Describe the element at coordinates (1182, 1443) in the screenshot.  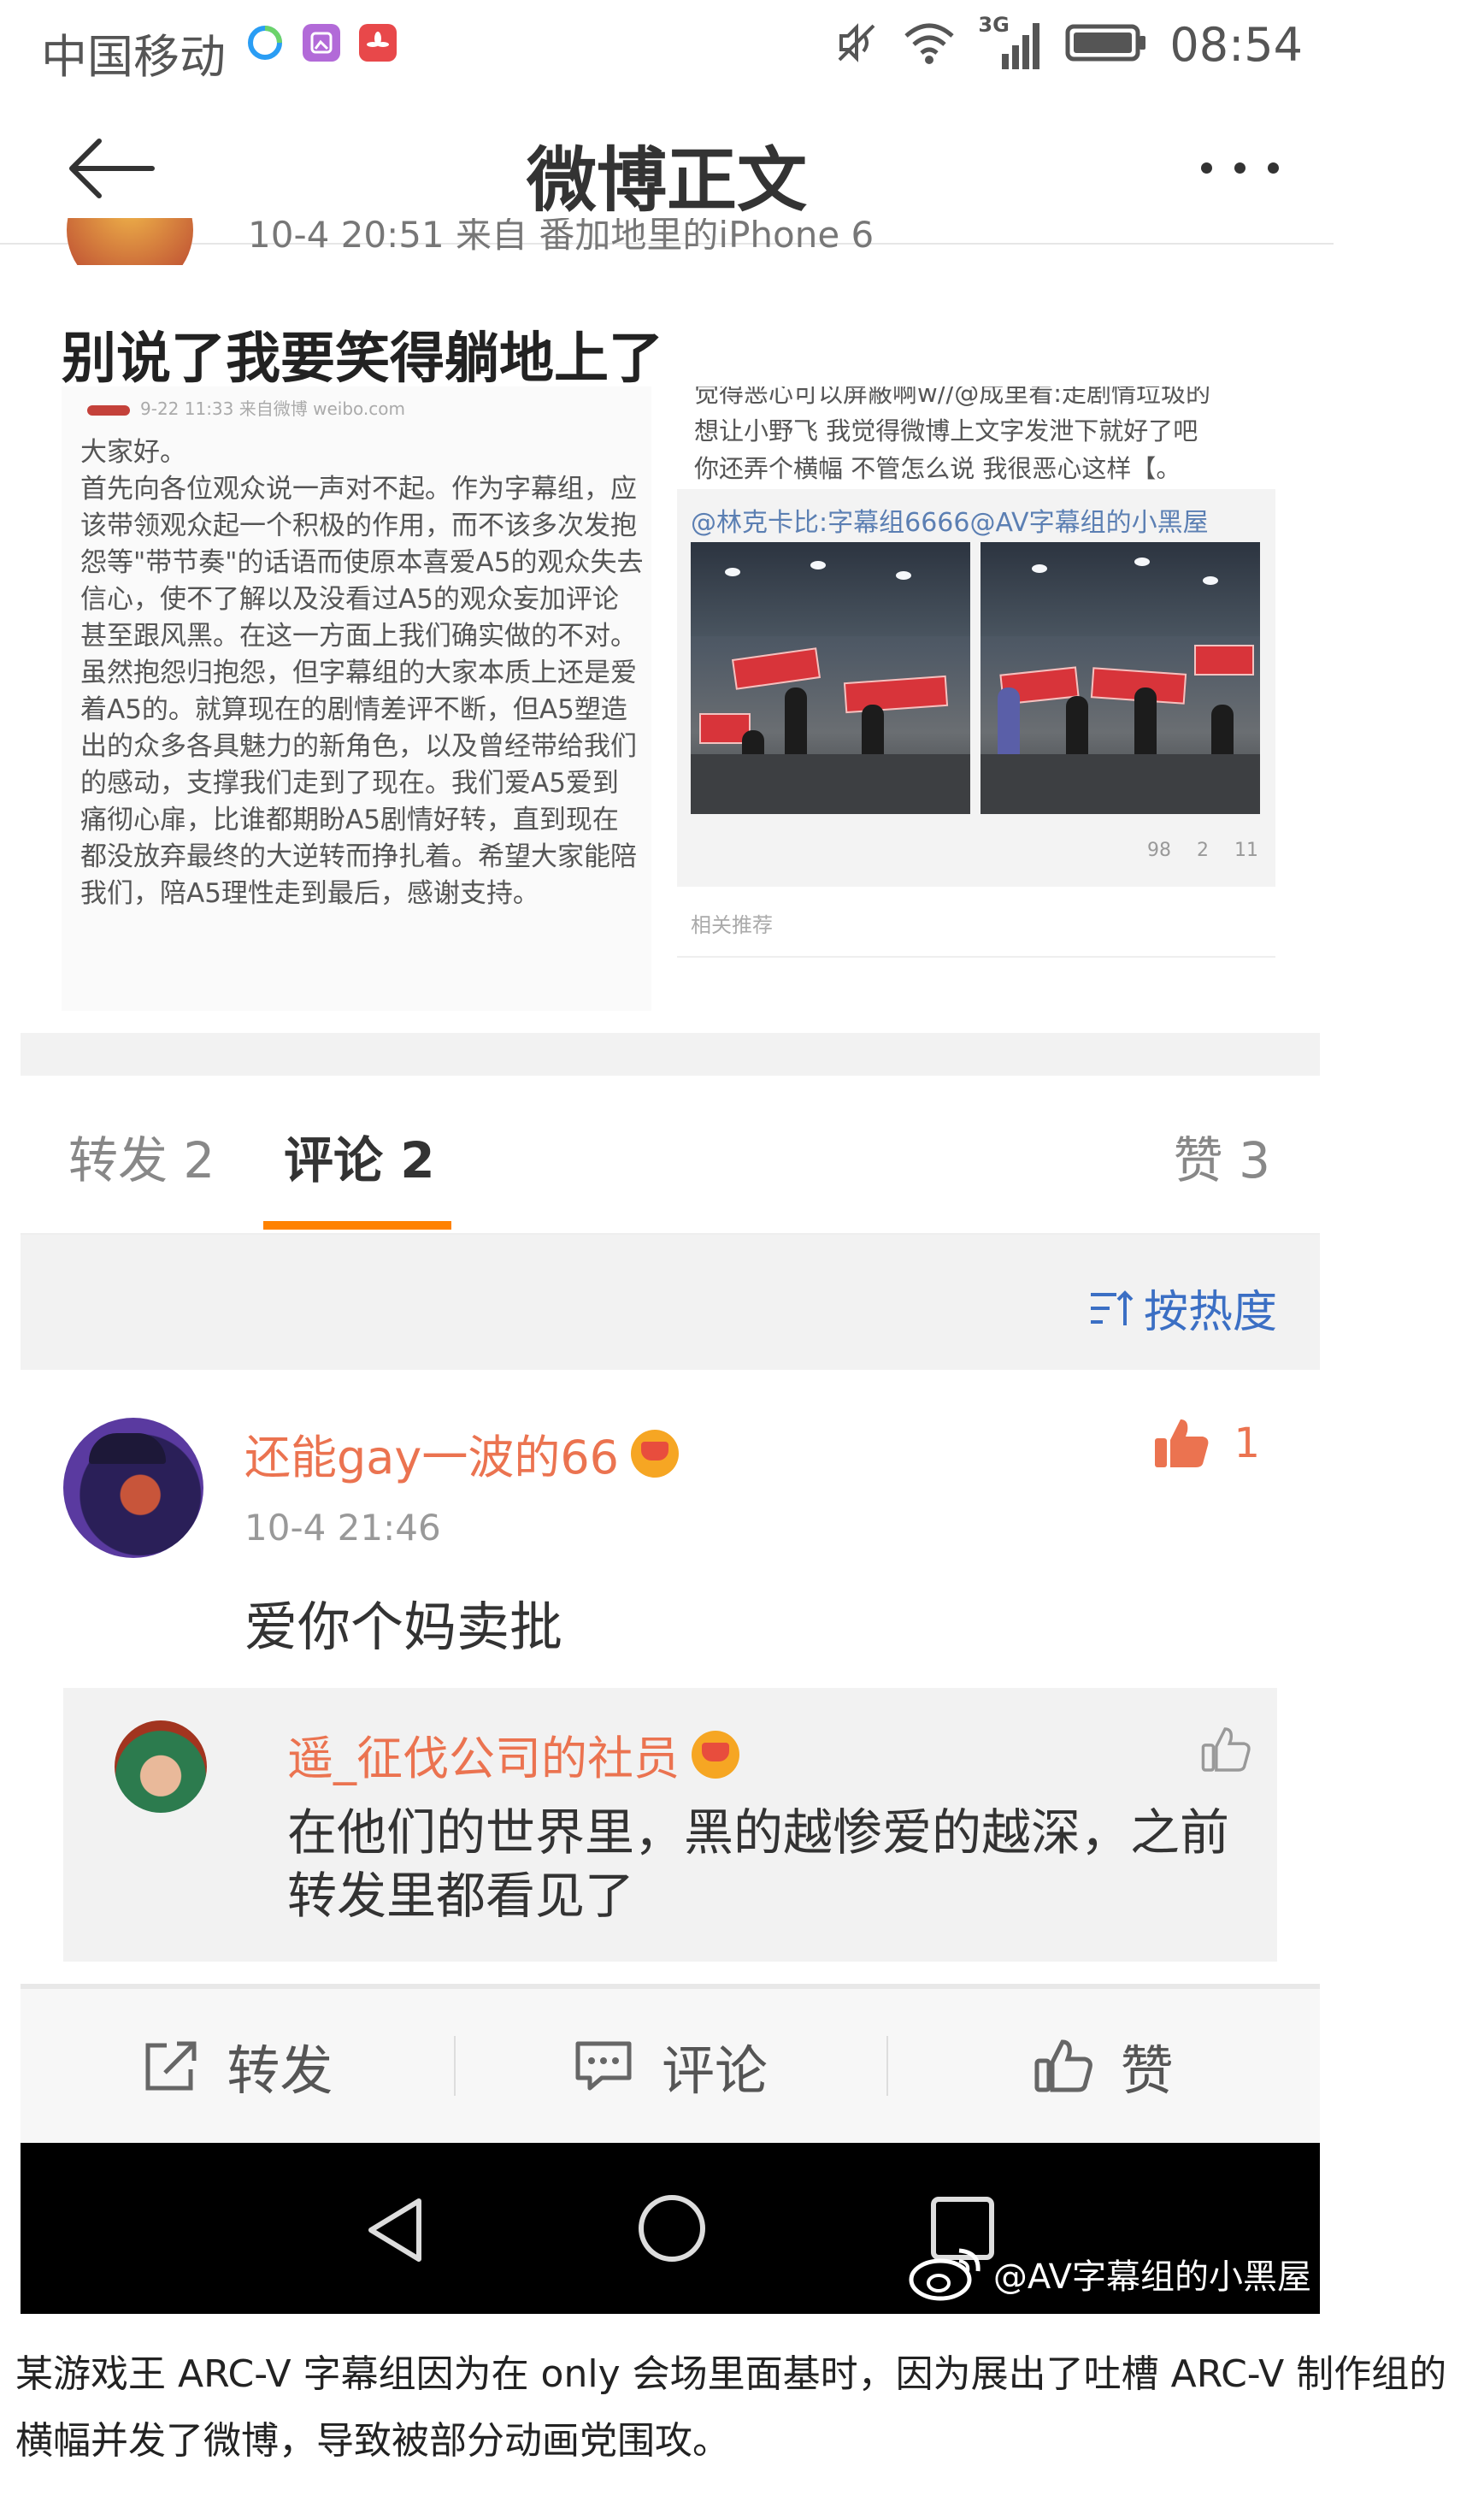
I see `thumbs-up-icon` at that location.